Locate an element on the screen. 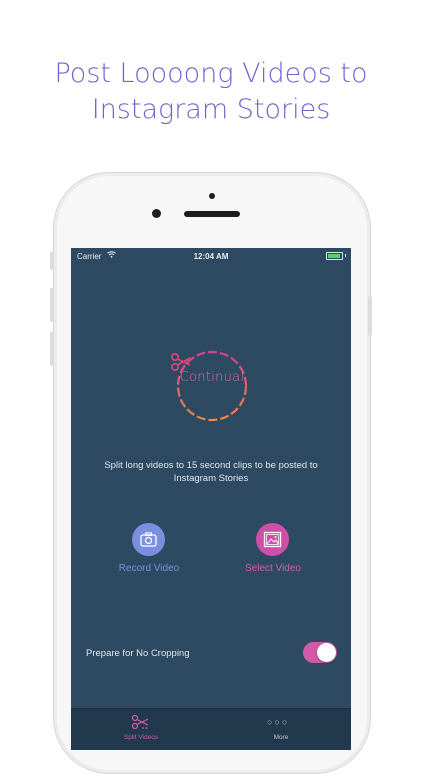 This screenshot has width=422, height=774. battery-icon is located at coordinates (334, 256).